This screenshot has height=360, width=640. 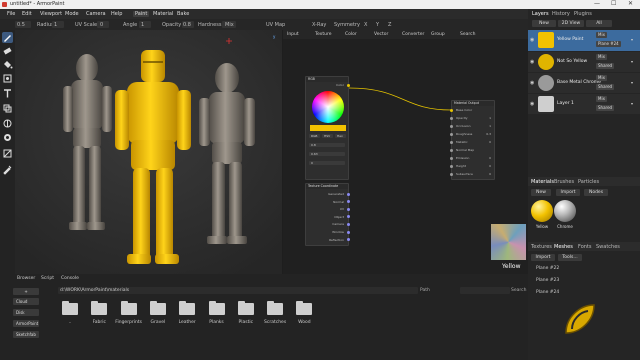 What do you see at coordinates (26, 291) in the screenshot?
I see `add-location-button: +` at bounding box center [26, 291].